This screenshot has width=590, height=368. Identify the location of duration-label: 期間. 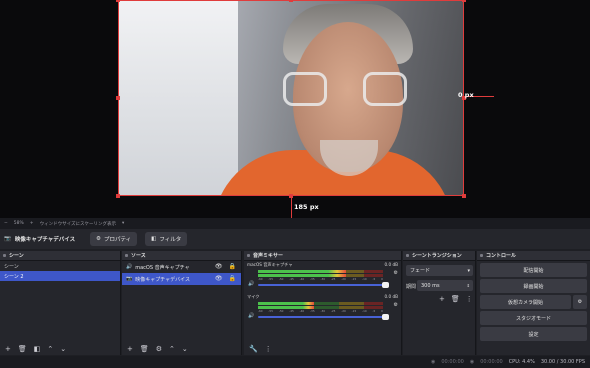
(411, 287).